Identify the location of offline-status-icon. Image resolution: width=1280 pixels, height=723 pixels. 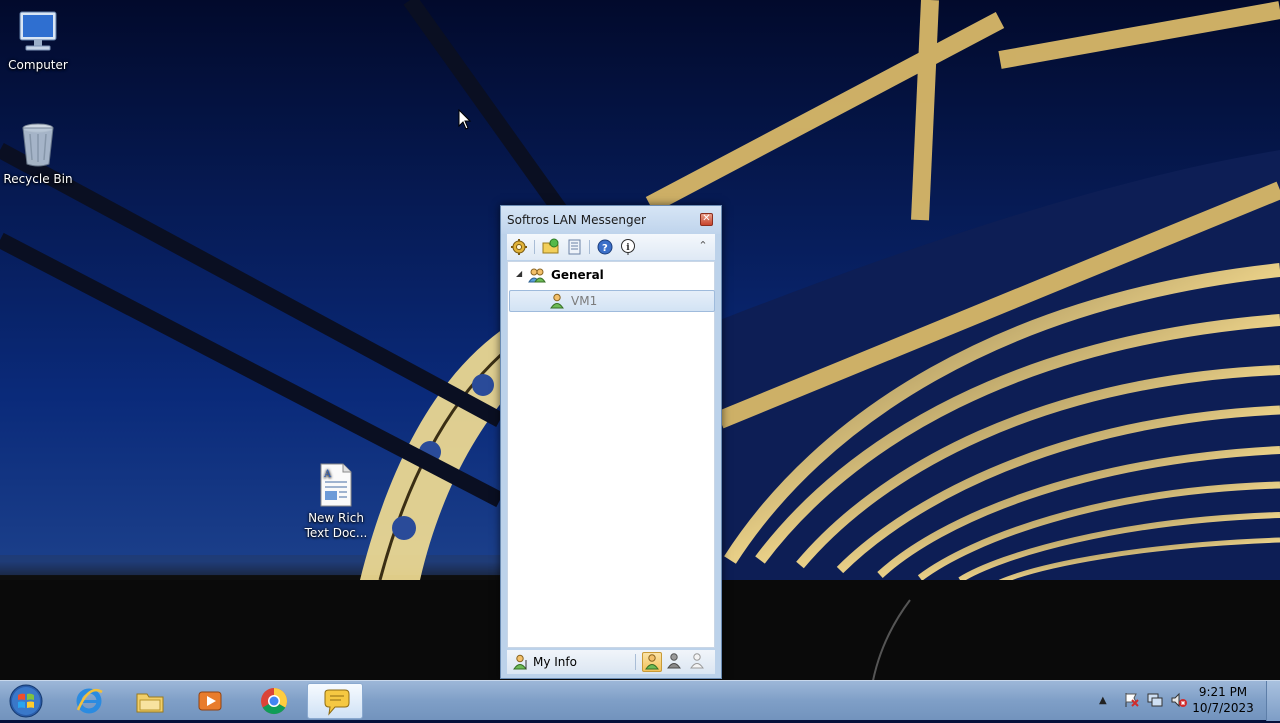
(697, 661).